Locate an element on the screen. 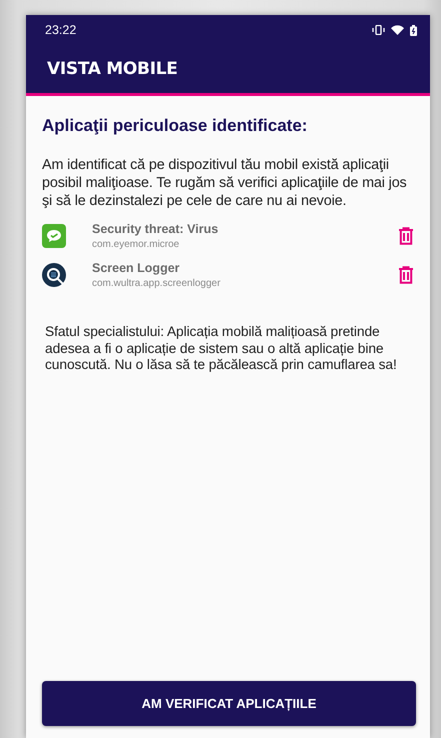 This screenshot has width=441, height=738. app-name: Screen Logger is located at coordinates (136, 267).